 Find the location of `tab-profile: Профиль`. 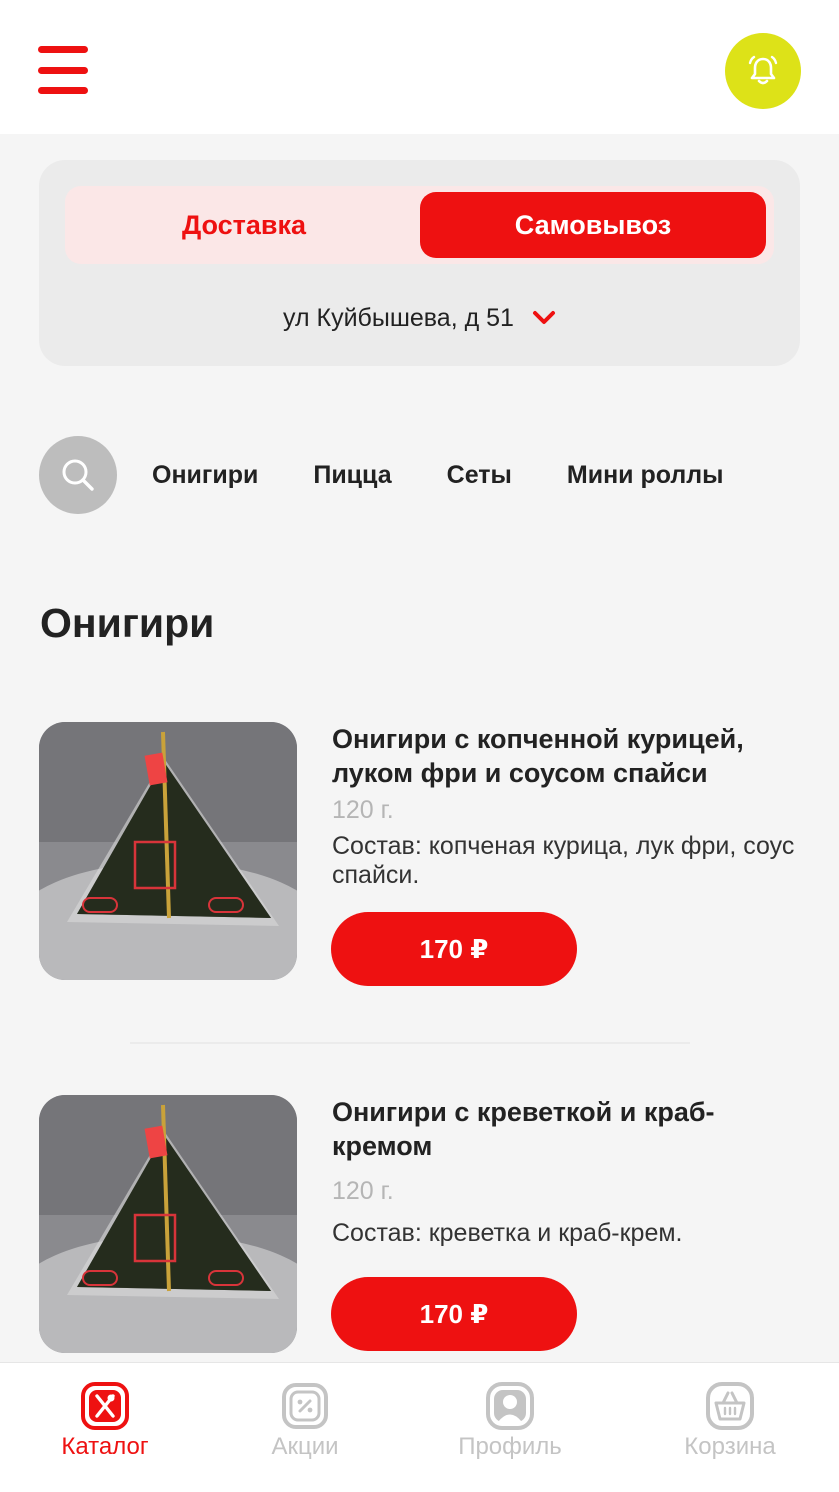

tab-profile: Профиль is located at coordinates (510, 1427).